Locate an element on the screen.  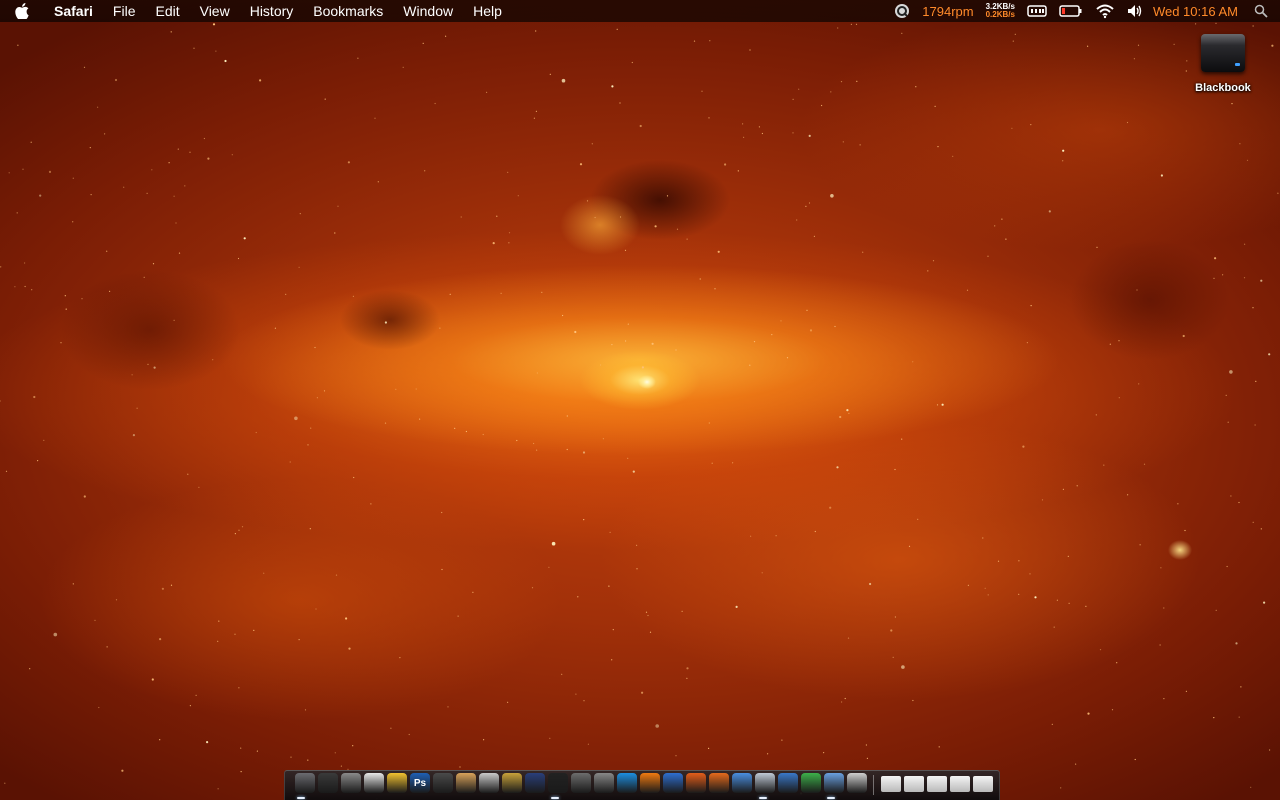
dock-preview-icon is located at coordinates (489, 783).